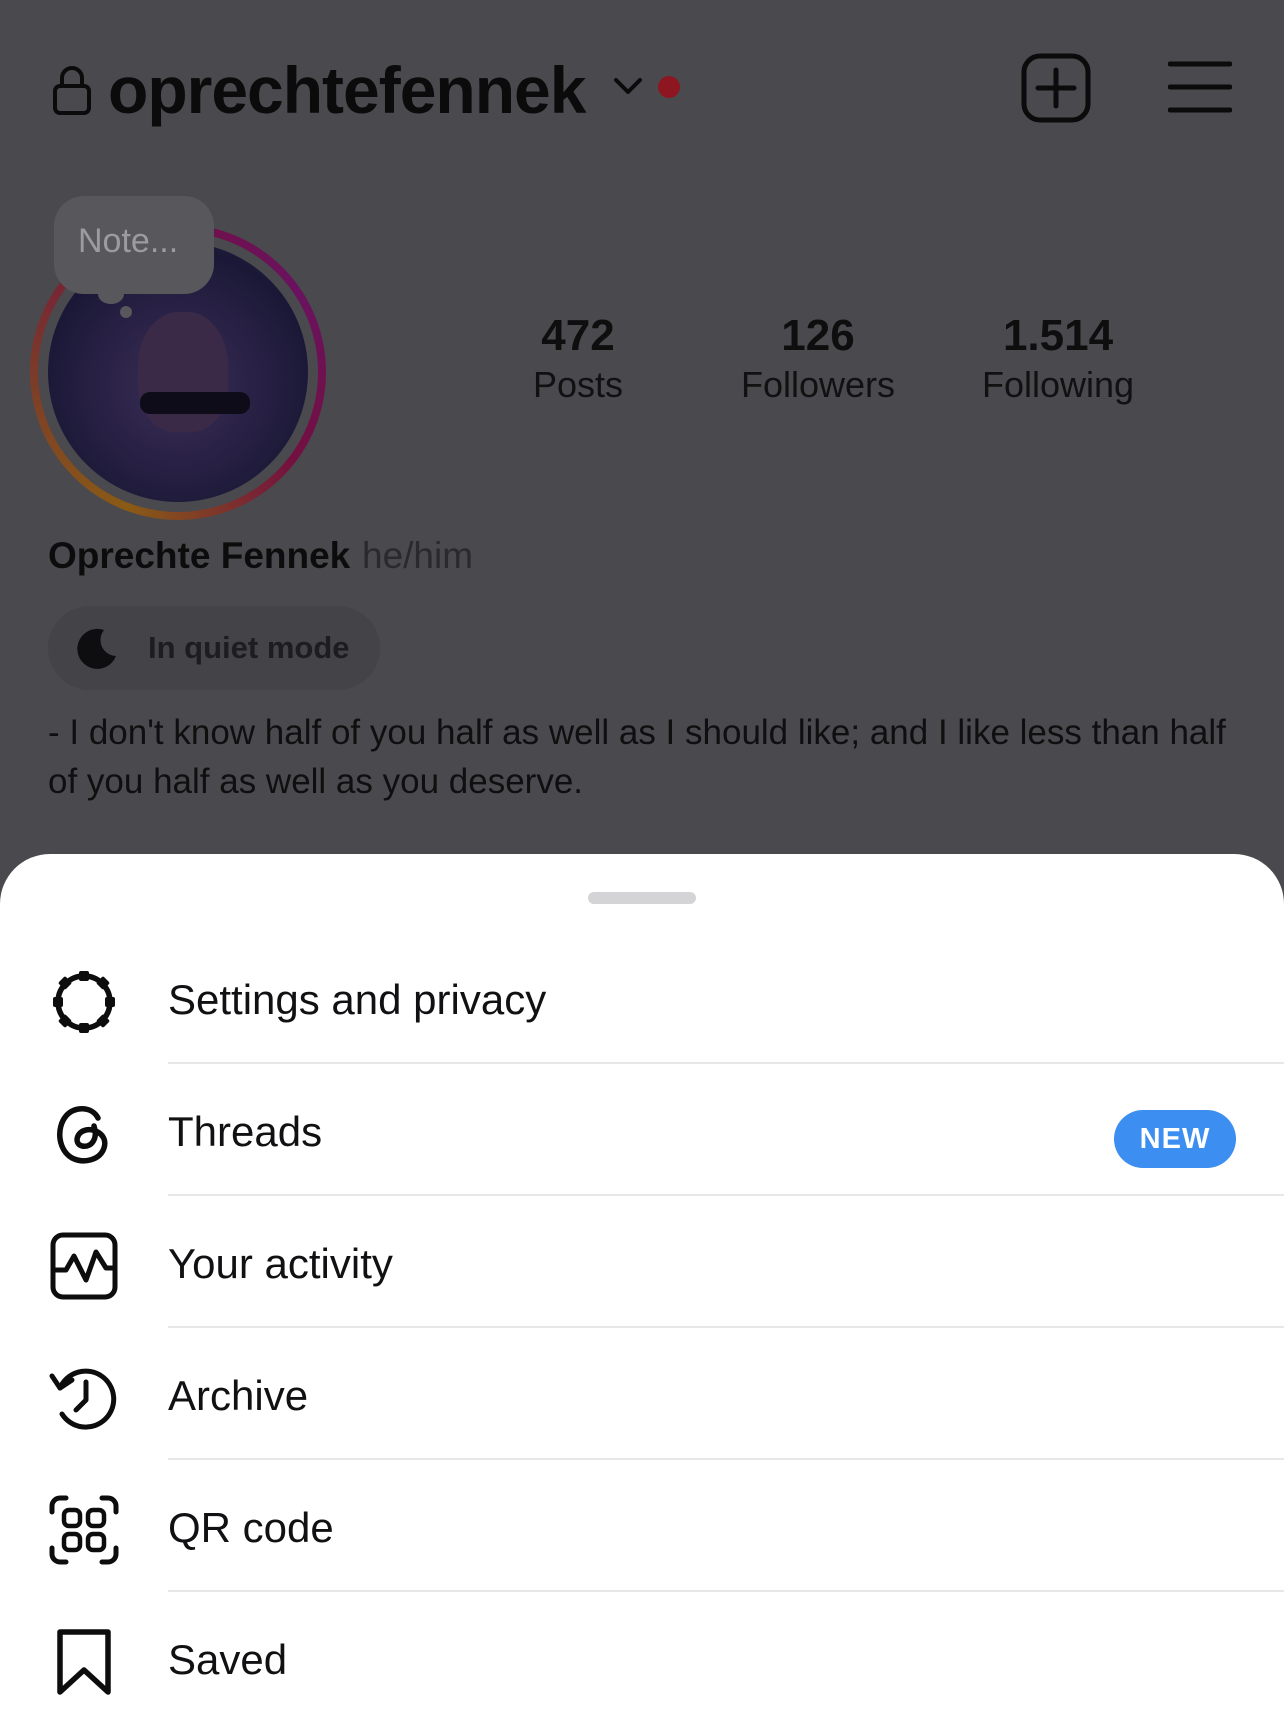 Image resolution: width=1284 pixels, height=1712 pixels. Describe the element at coordinates (357, 999) in the screenshot. I see `menu-item-label: Settings and privacy` at that location.